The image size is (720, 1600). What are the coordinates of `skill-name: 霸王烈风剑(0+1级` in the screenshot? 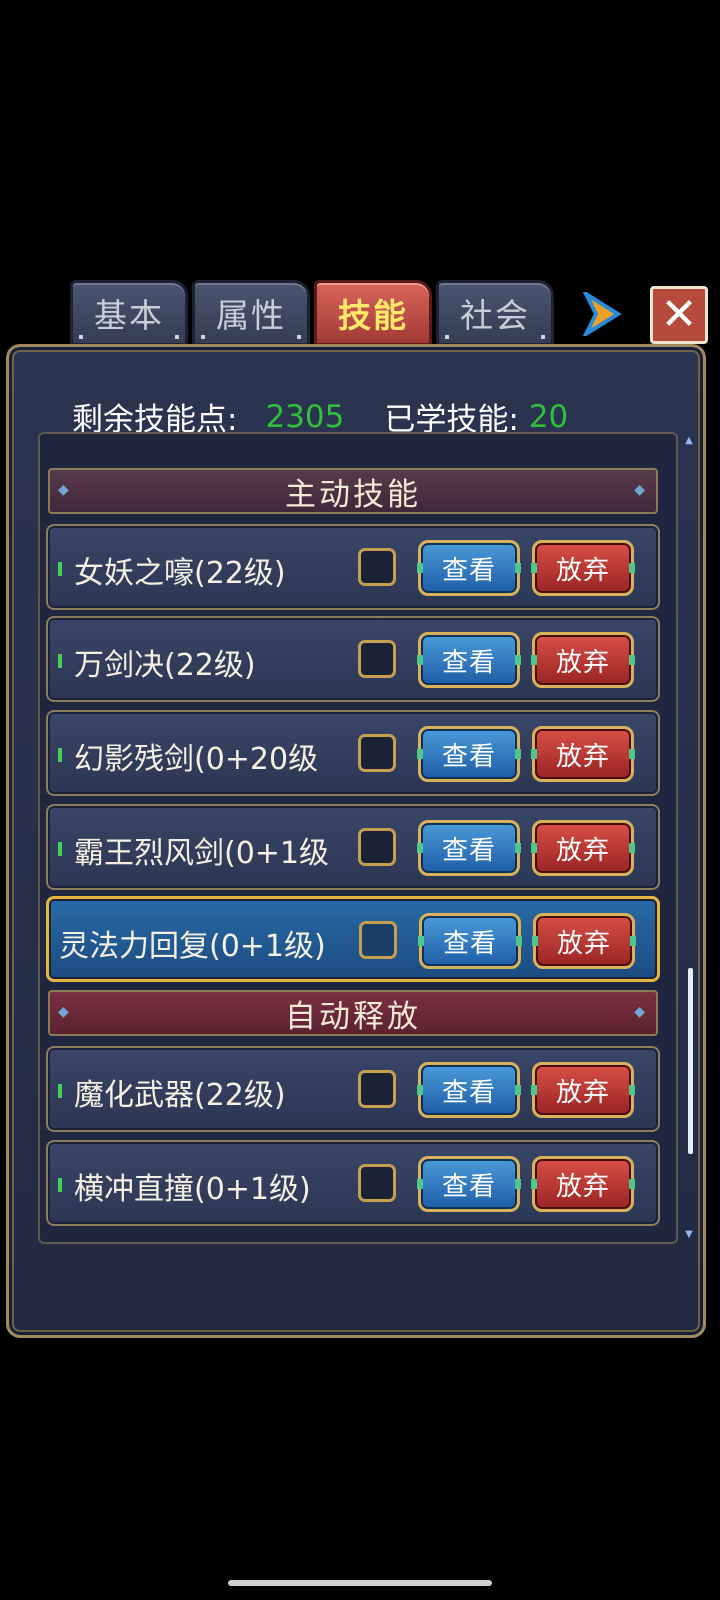 It's located at (202, 853).